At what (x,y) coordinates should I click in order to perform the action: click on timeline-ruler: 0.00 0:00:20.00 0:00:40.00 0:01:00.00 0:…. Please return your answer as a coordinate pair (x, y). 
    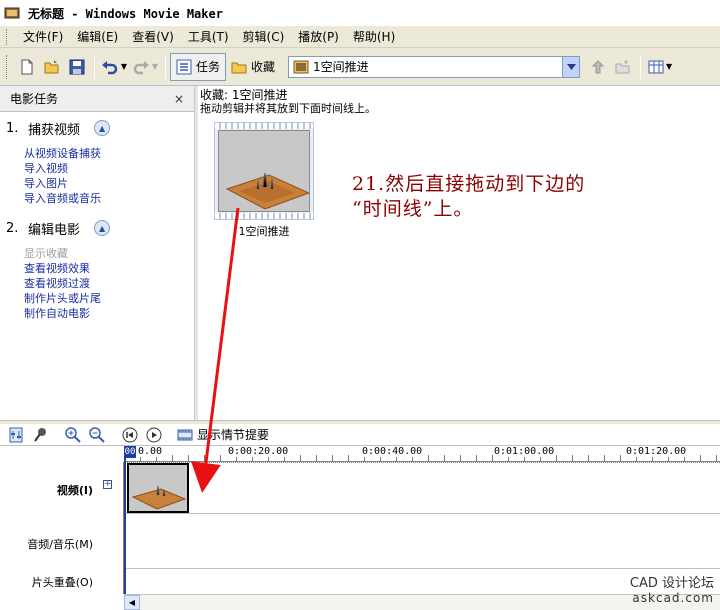
    Looking at the image, I should click on (422, 454).